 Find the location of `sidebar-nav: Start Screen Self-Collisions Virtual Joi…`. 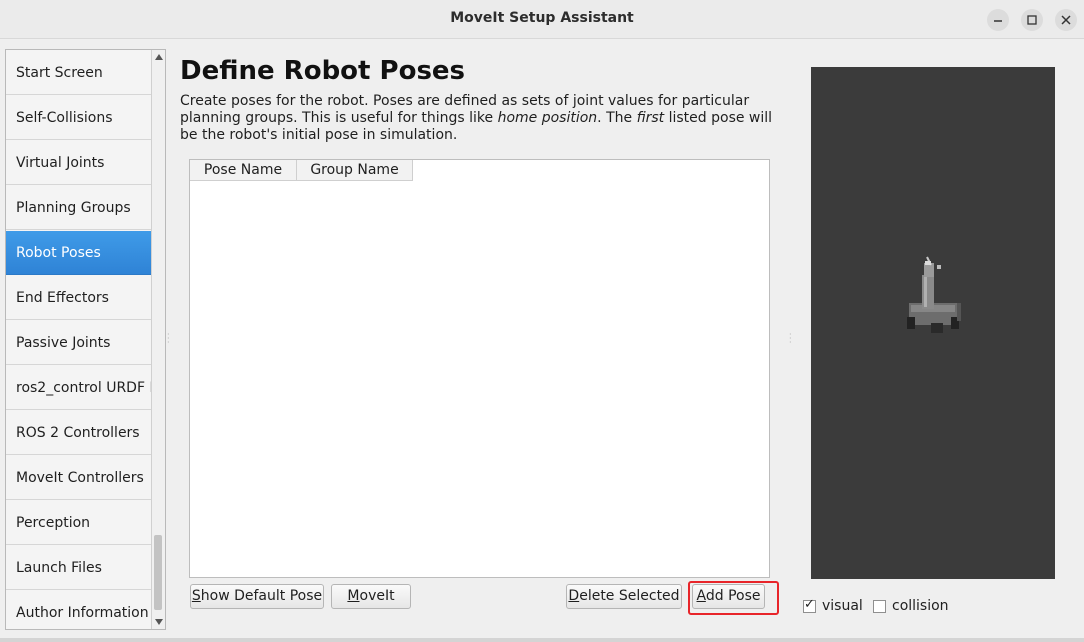

sidebar-nav: Start Screen Self-Collisions Virtual Joi… is located at coordinates (85, 339).